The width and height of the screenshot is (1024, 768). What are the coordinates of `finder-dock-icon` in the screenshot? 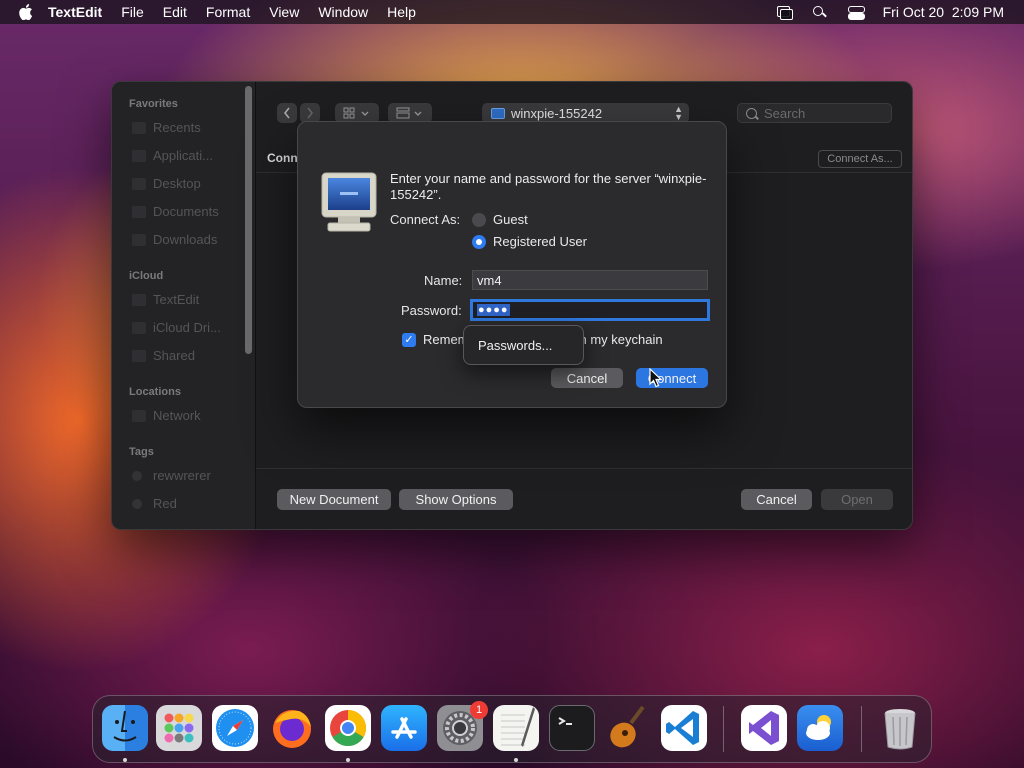 It's located at (125, 728).